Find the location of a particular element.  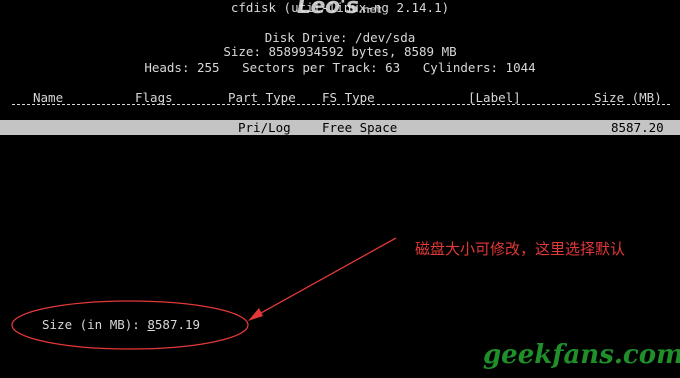

footer-watermark: geekfans.com is located at coordinates (581, 355).